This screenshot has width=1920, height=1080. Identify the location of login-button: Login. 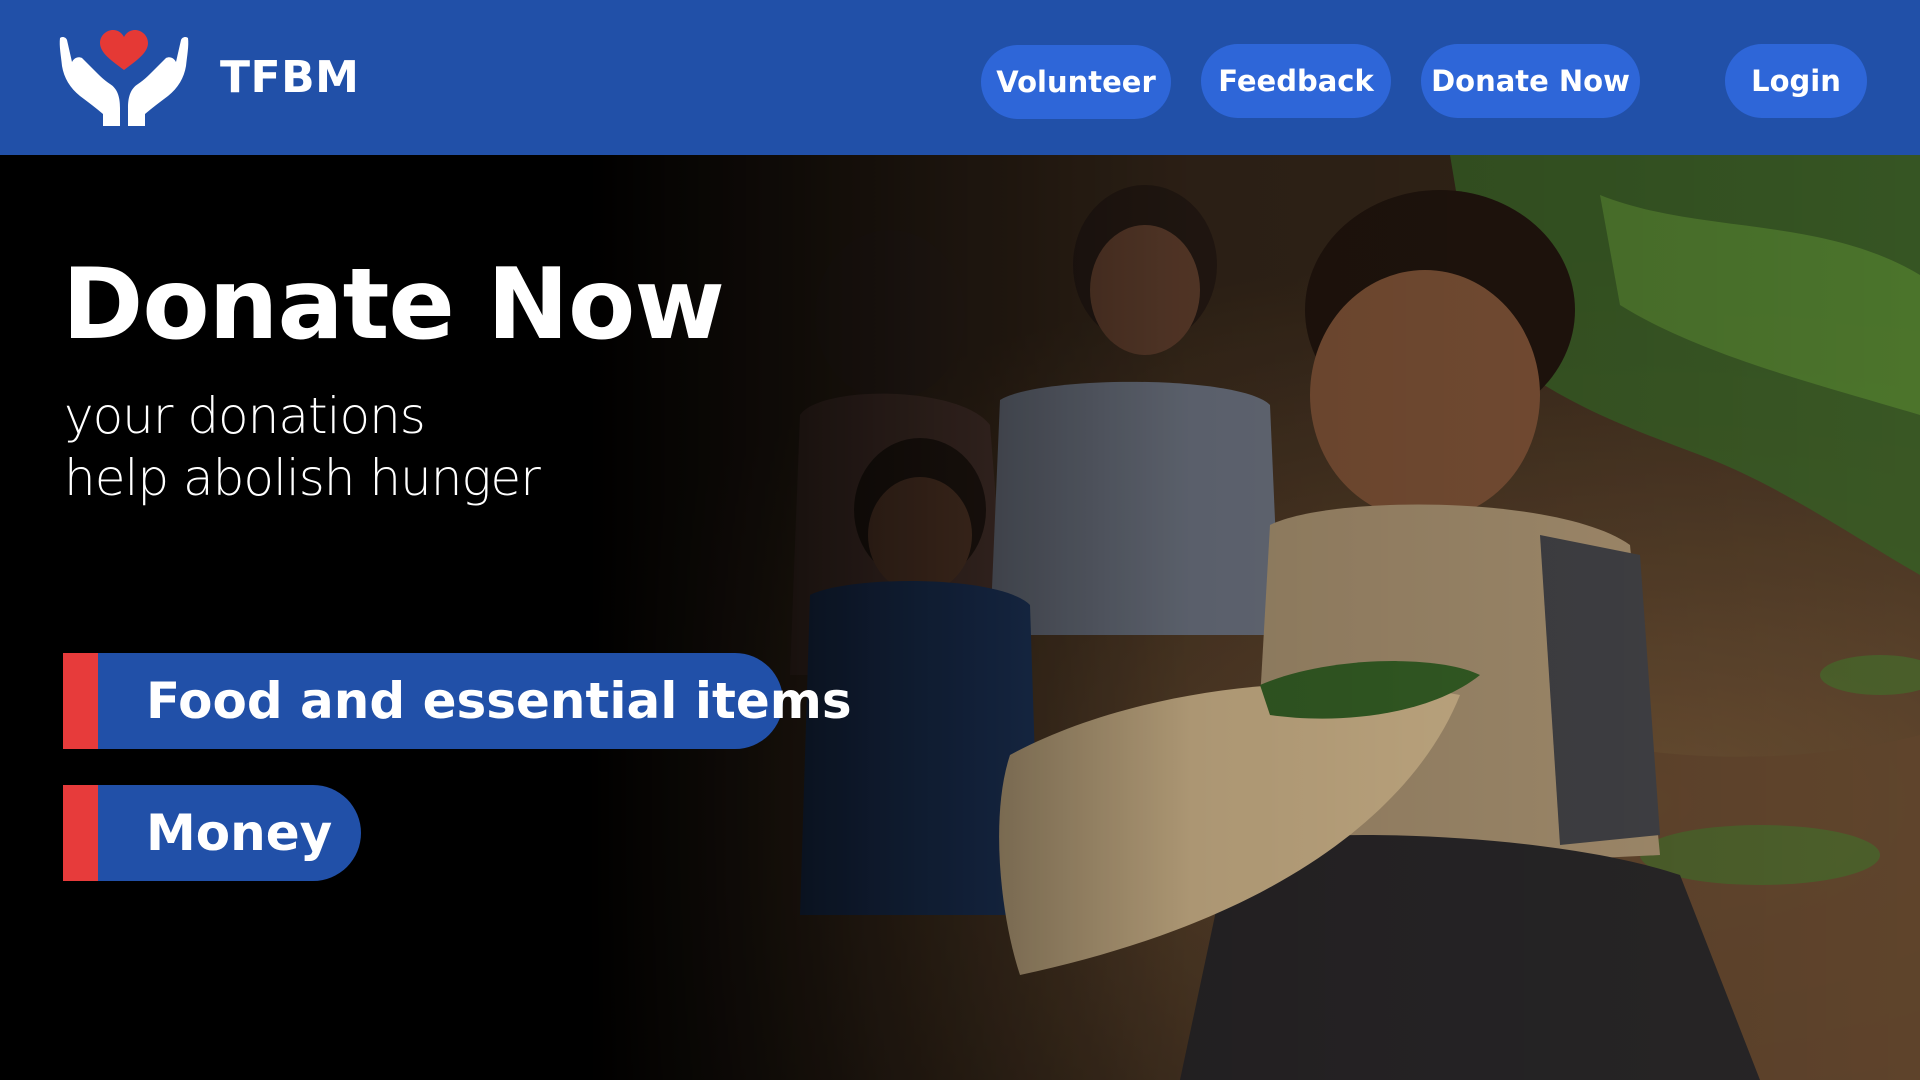
(1796, 81).